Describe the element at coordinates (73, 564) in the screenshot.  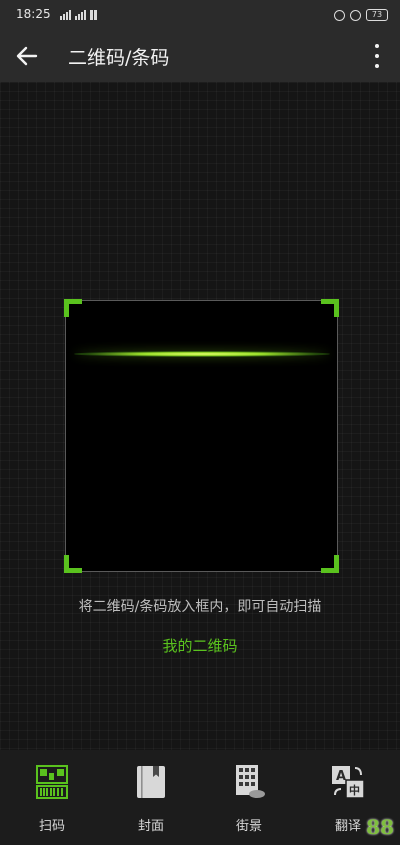
I see `frame-corner-bottom-left` at that location.